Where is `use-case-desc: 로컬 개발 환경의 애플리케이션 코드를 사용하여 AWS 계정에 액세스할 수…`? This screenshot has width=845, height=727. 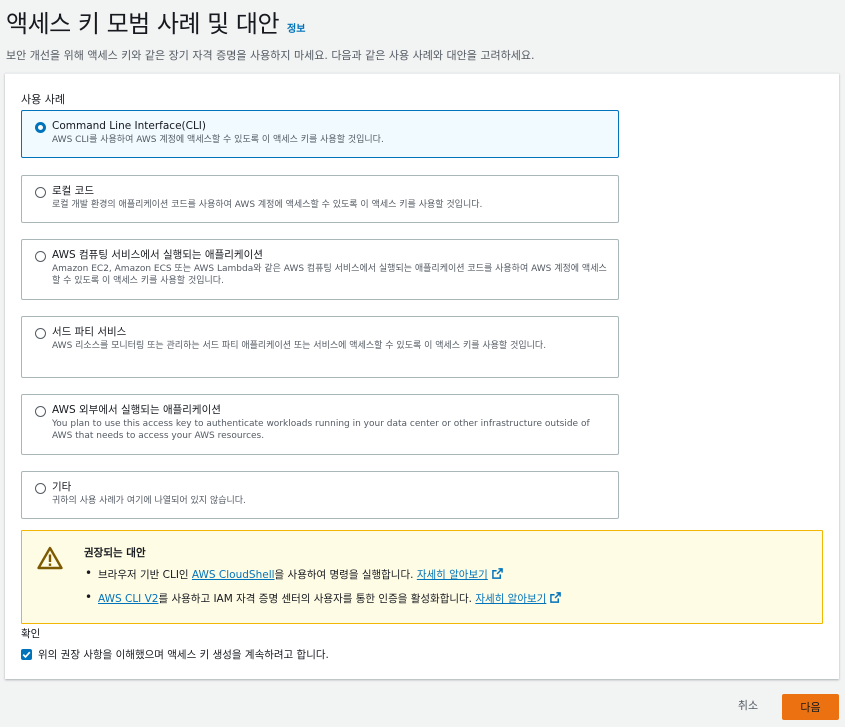 use-case-desc: 로컬 개발 환경의 애플리케이션 코드를 사용하여 AWS 계정에 액세스할 수… is located at coordinates (267, 205).